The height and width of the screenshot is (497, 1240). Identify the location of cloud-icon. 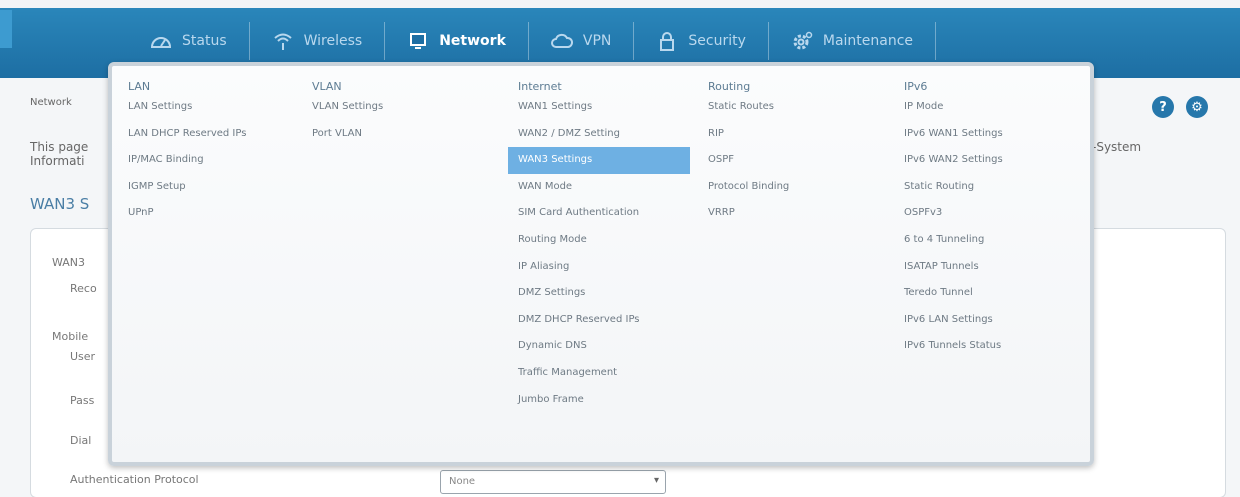
(561, 40).